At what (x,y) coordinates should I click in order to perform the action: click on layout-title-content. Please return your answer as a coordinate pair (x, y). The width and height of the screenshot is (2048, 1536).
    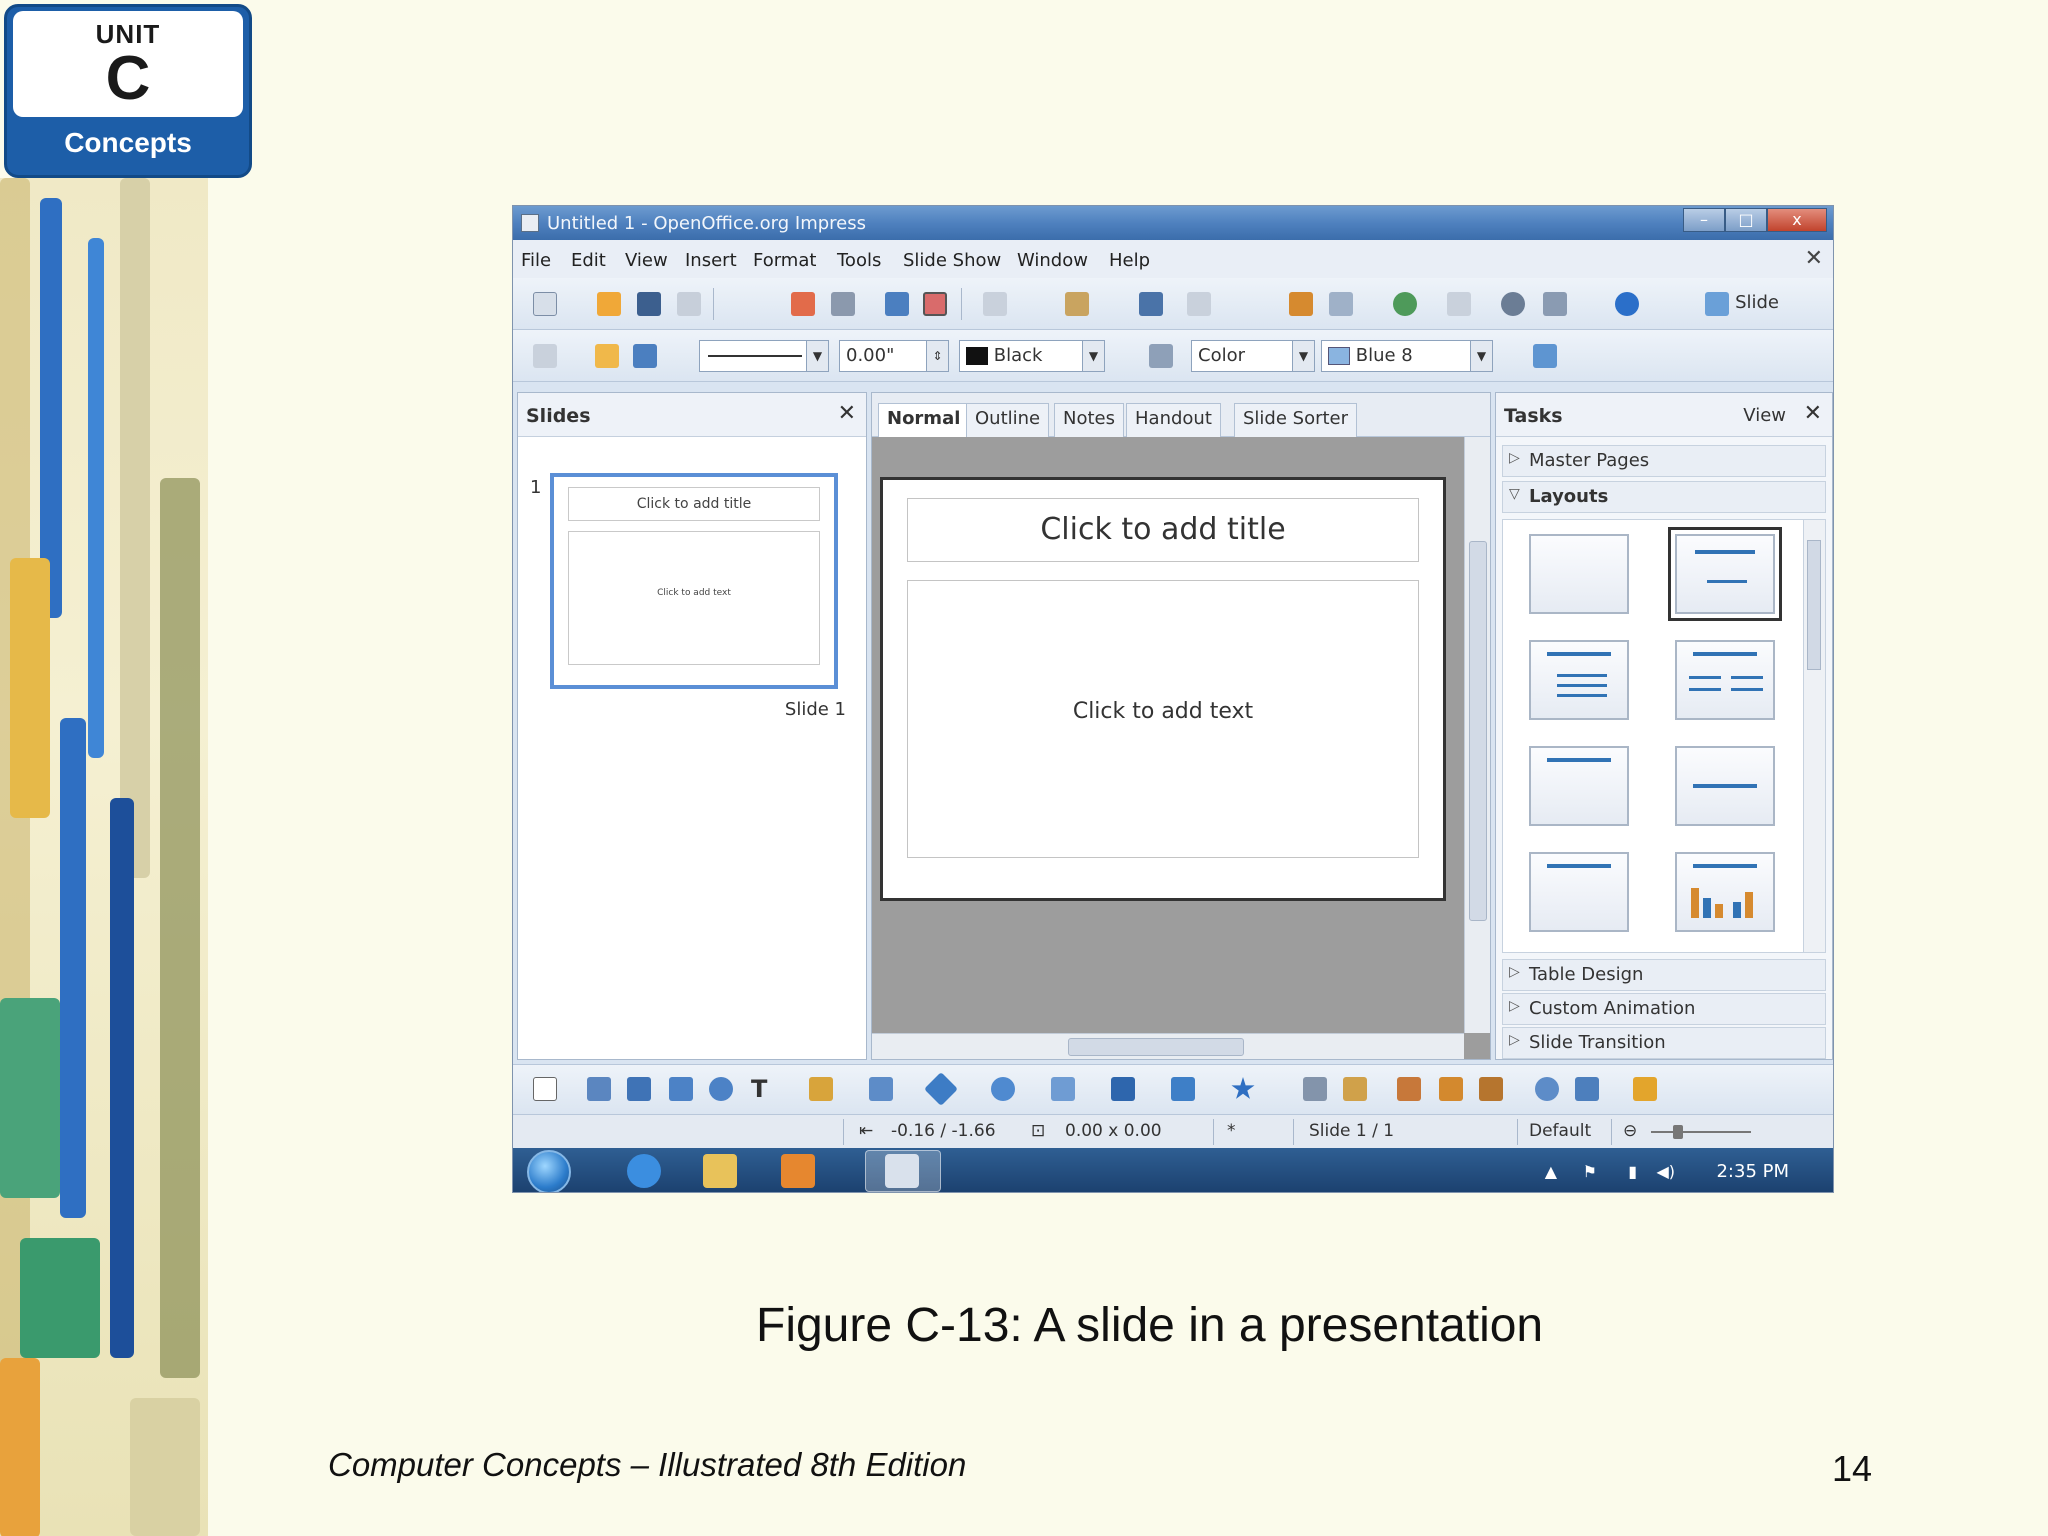
    Looking at the image, I should click on (1725, 574).